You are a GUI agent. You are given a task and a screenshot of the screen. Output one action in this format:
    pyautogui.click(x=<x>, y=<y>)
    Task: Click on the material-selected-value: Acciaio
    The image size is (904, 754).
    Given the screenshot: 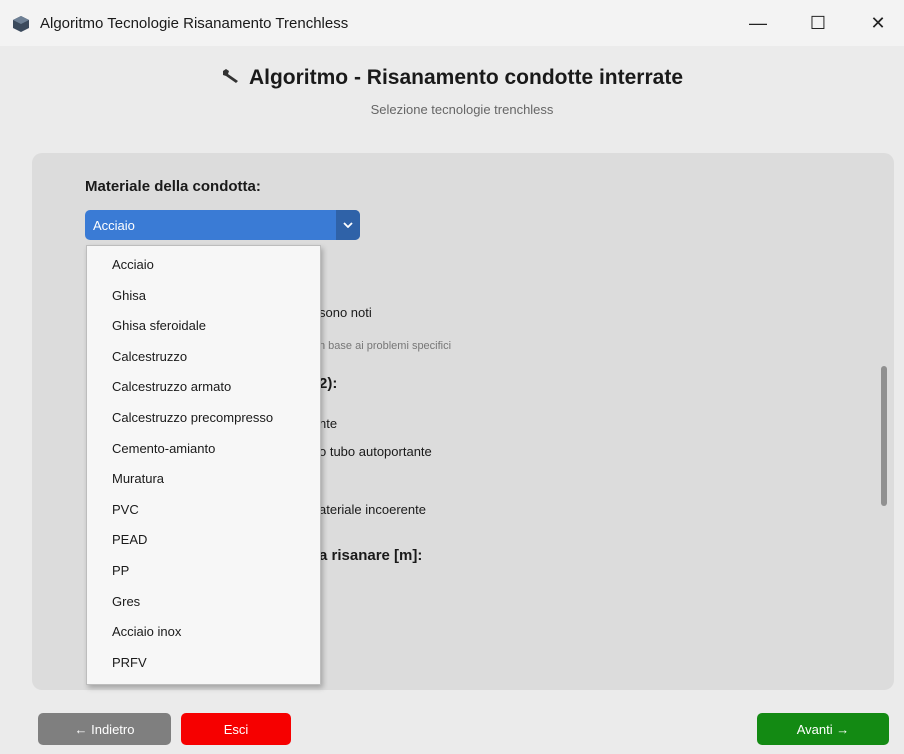 What is the action you would take?
    pyautogui.click(x=114, y=225)
    